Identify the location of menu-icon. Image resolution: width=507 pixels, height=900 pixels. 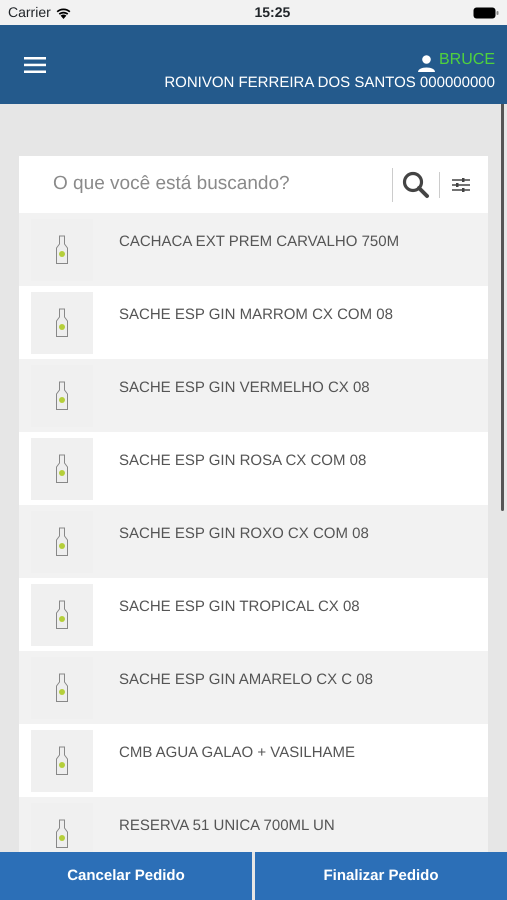
(35, 64).